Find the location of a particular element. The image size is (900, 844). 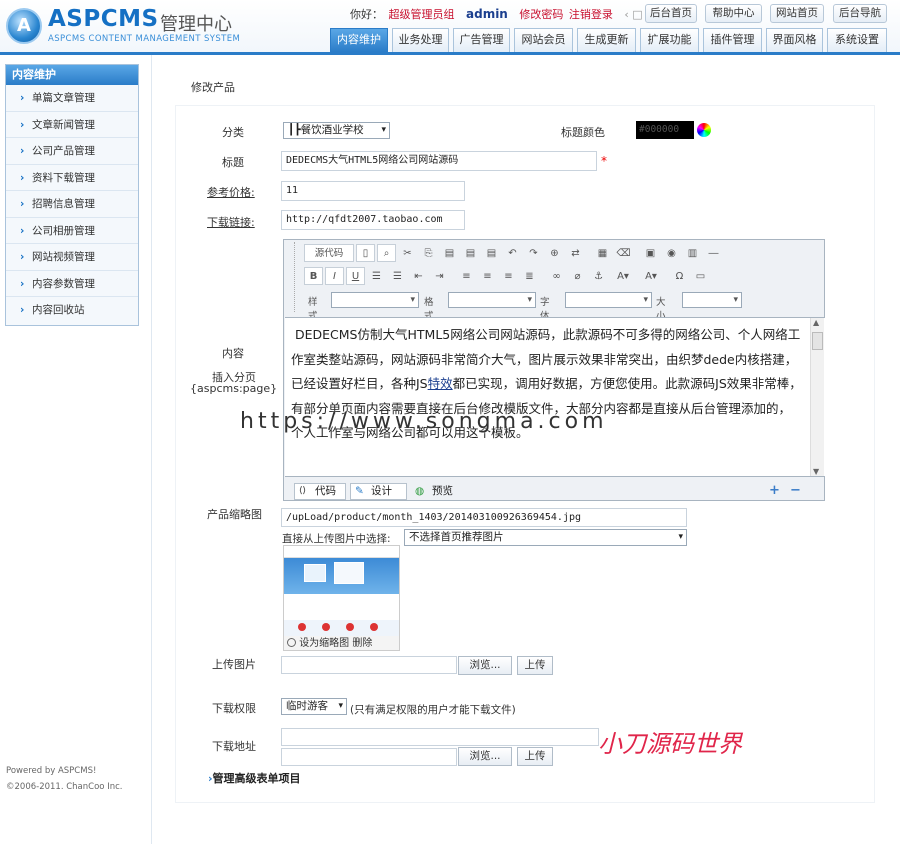

download-addr-input is located at coordinates (440, 737).